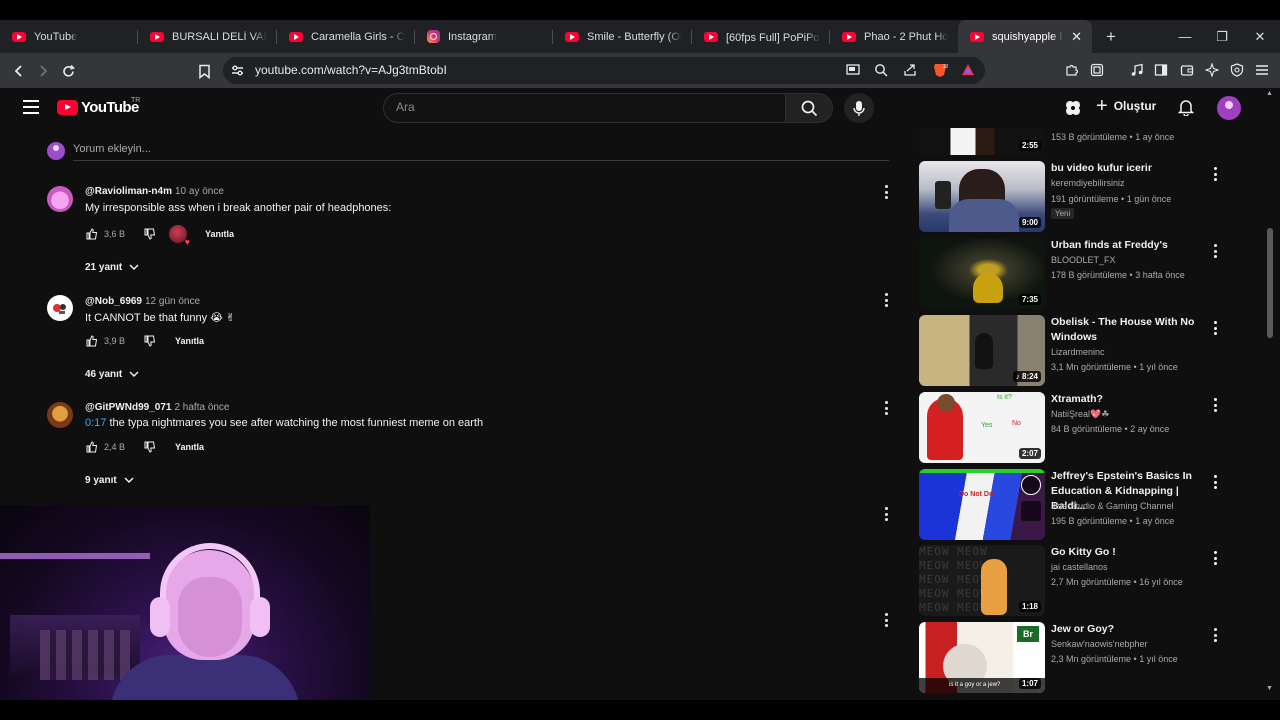 The width and height of the screenshot is (1280, 720). What do you see at coordinates (1031, 485) in the screenshot?
I see `watch-later-icon` at bounding box center [1031, 485].